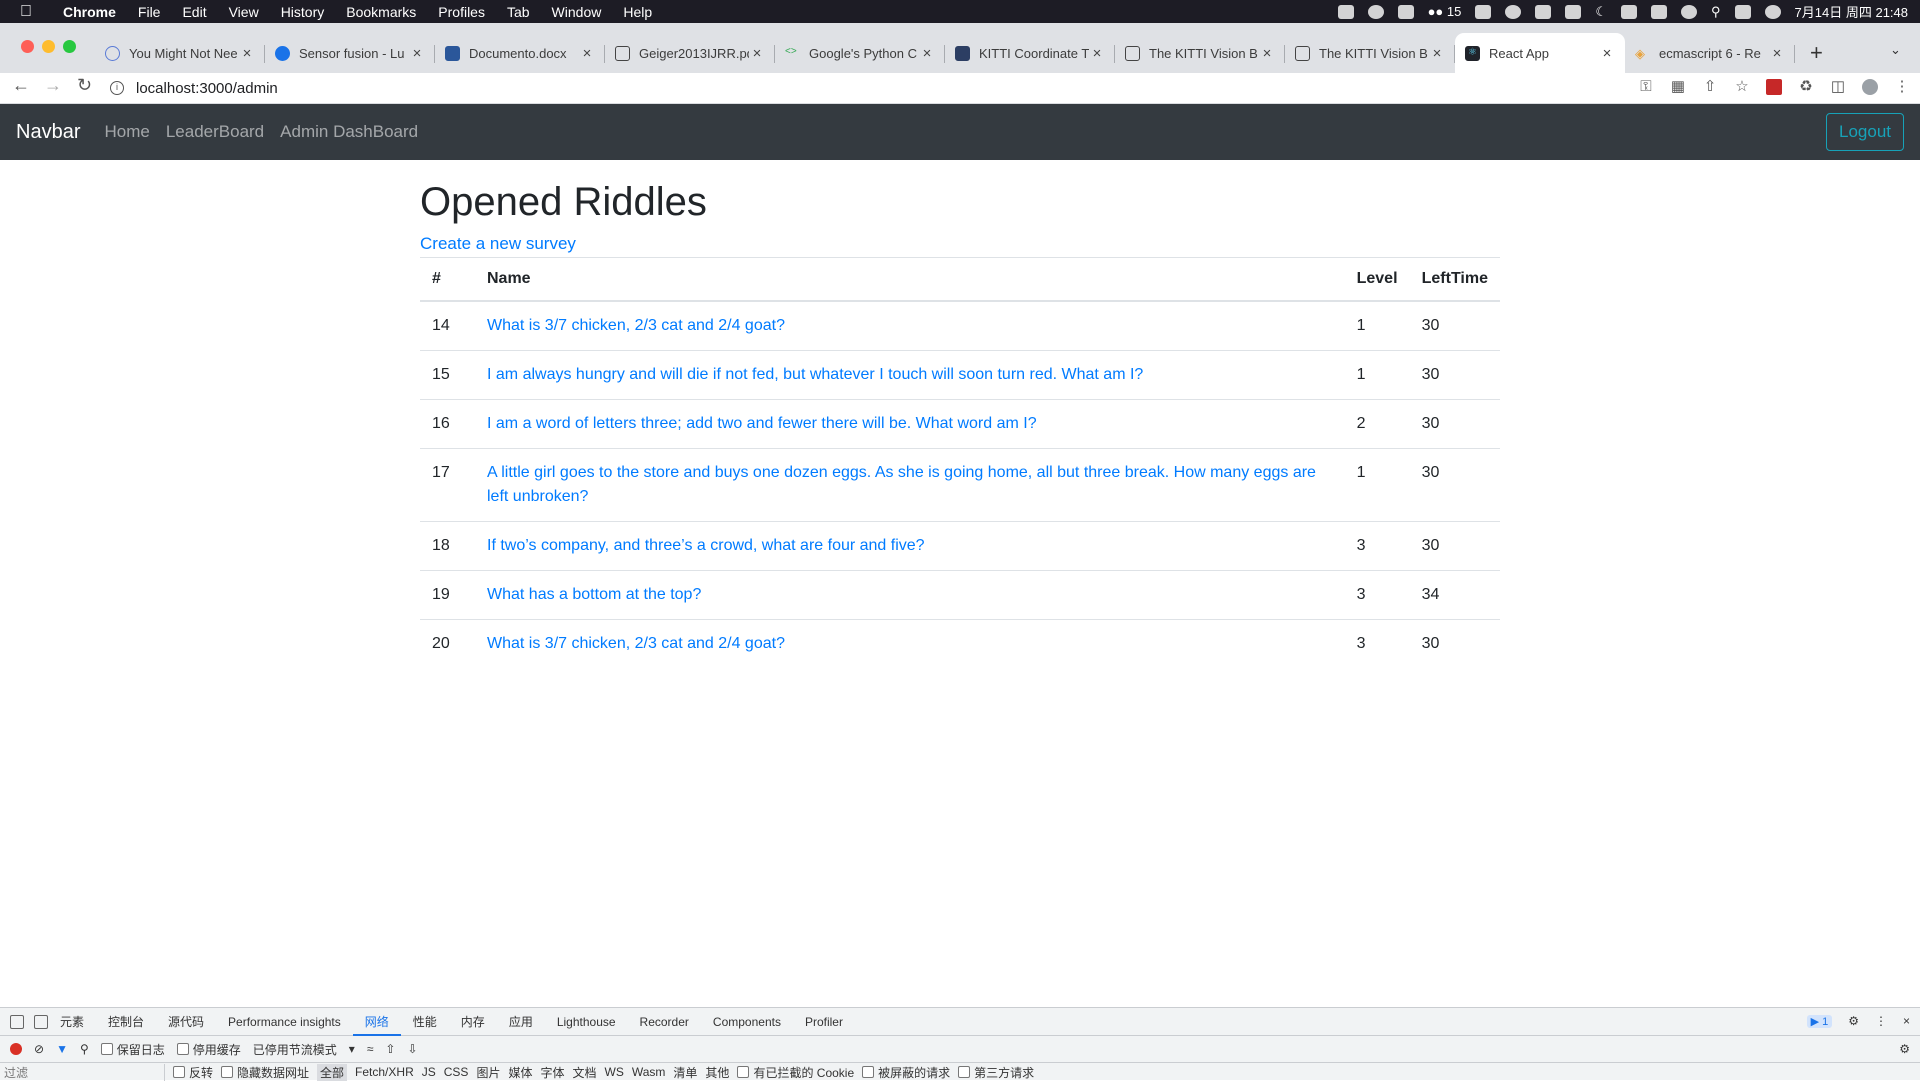 This screenshot has width=1920, height=1081. I want to click on browser-tab: The KITTI Vision B ×, so click(1200, 53).